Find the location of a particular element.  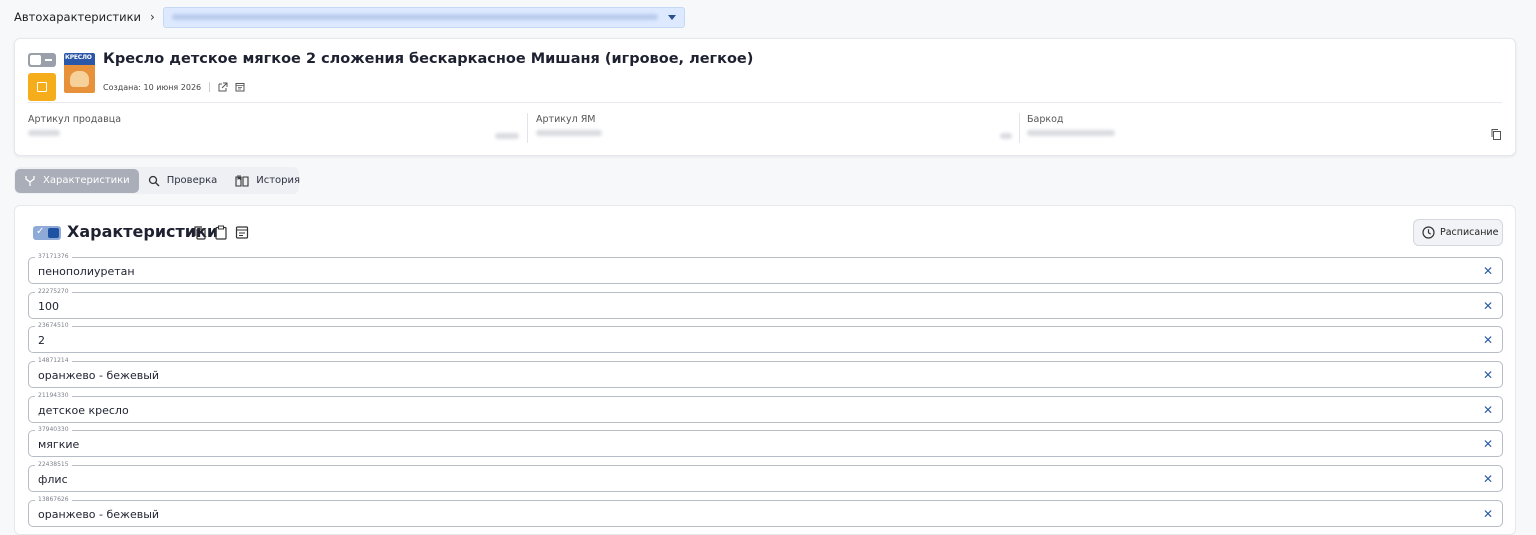

tab-label: Проверка is located at coordinates (192, 180).